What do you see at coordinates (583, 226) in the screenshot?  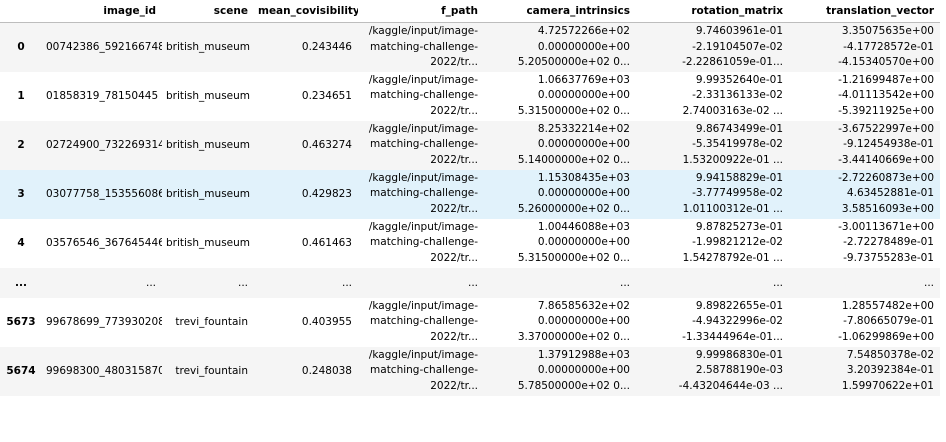 I see `cell-camera-intrinsics-line: 1.00446088e+03` at bounding box center [583, 226].